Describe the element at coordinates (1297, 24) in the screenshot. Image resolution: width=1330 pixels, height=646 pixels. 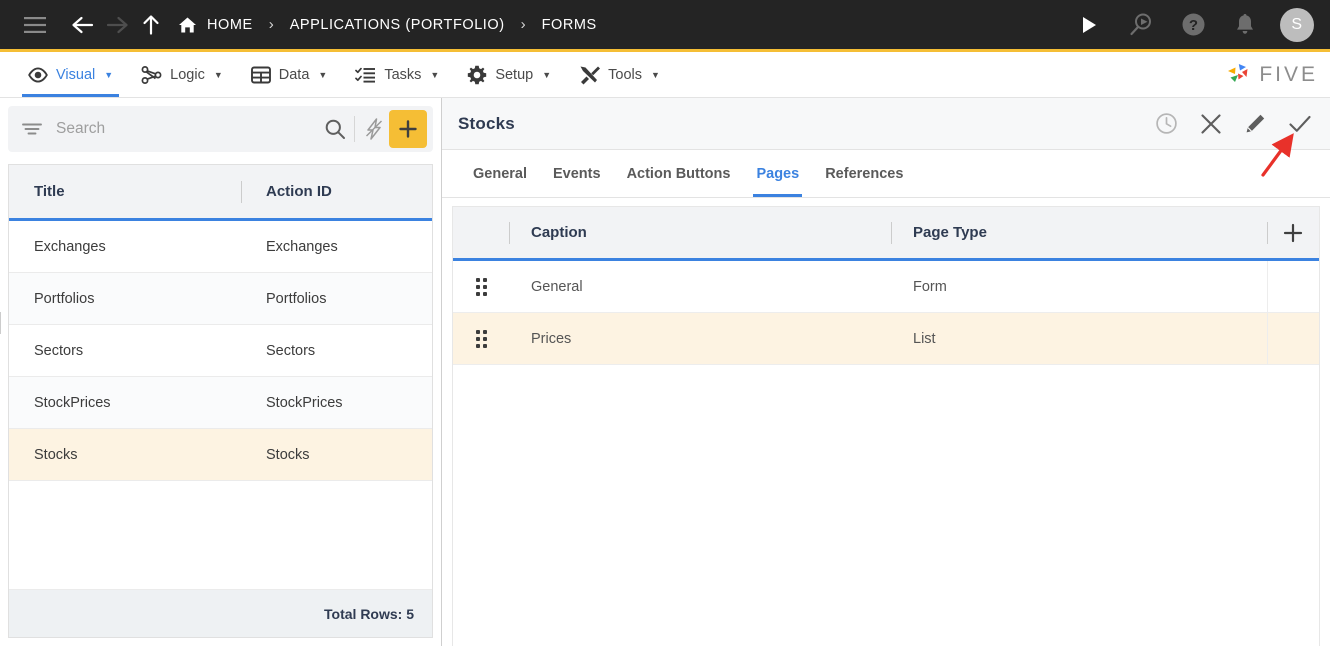
I see `avatar: S` at that location.